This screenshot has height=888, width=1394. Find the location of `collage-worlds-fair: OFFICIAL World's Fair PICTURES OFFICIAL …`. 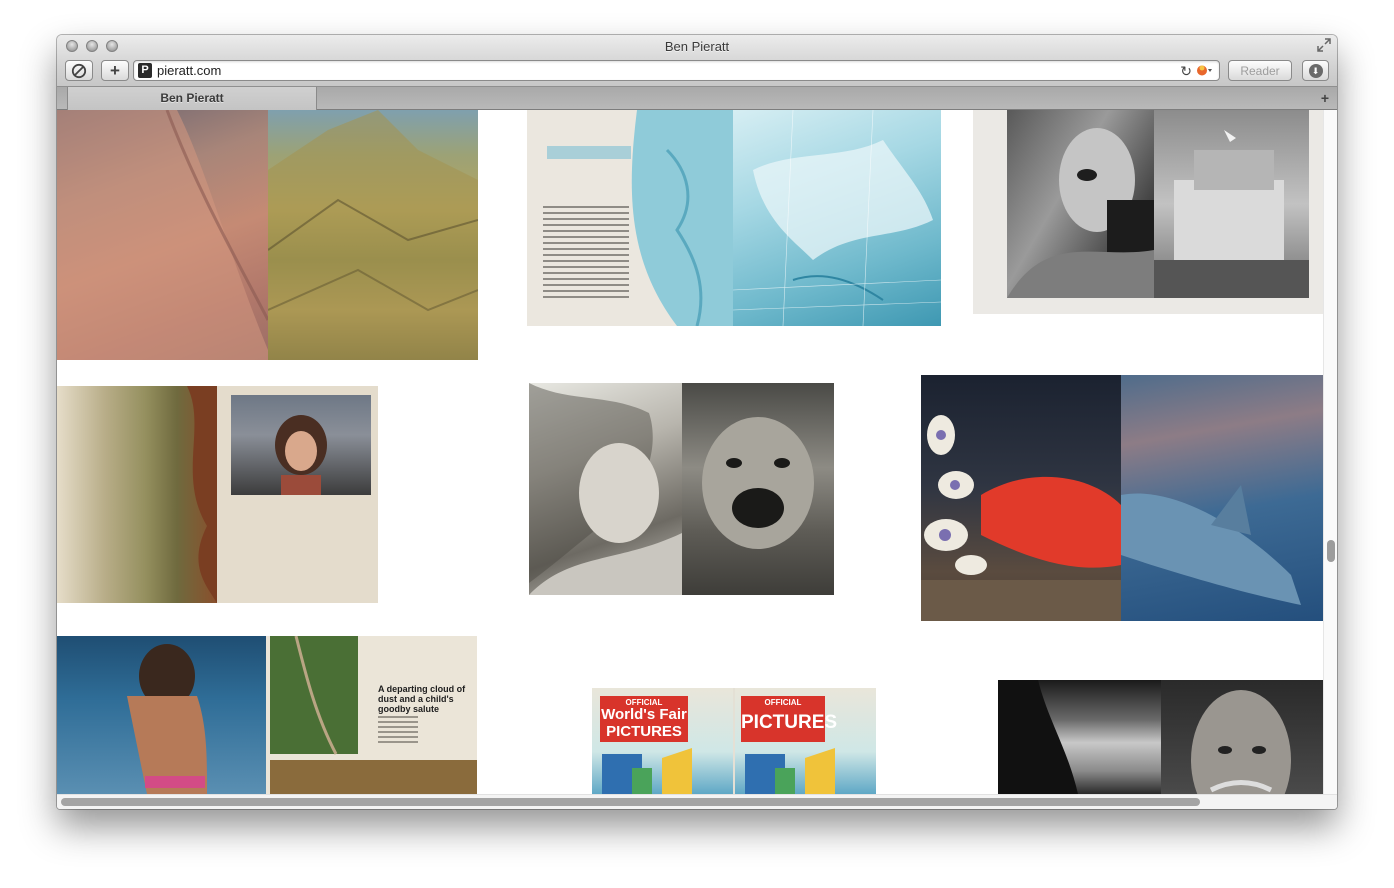

collage-worlds-fair: OFFICIAL World's Fair PICTURES OFFICIAL … is located at coordinates (734, 741).